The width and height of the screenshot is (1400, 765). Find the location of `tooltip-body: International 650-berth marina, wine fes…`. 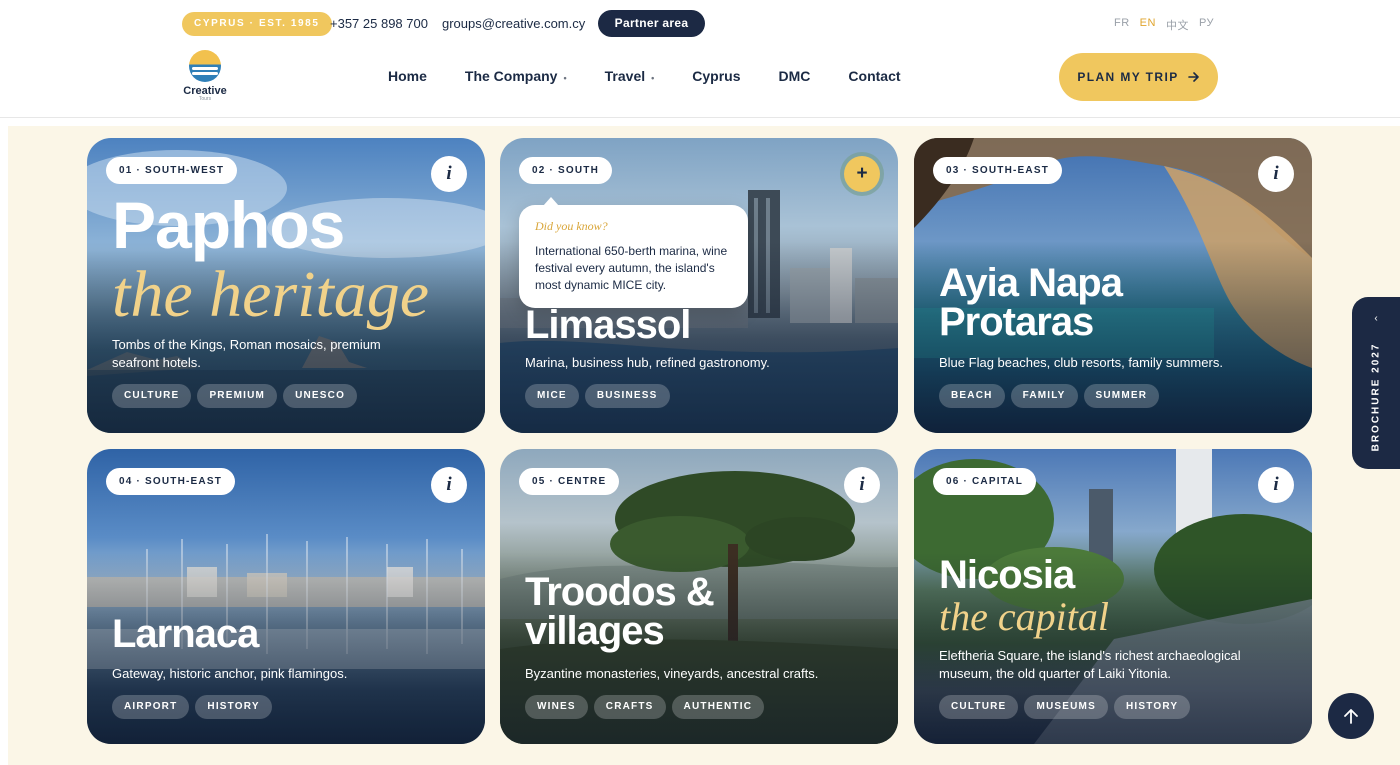

tooltip-body: International 650-berth marina, wine fes… is located at coordinates (631, 268).